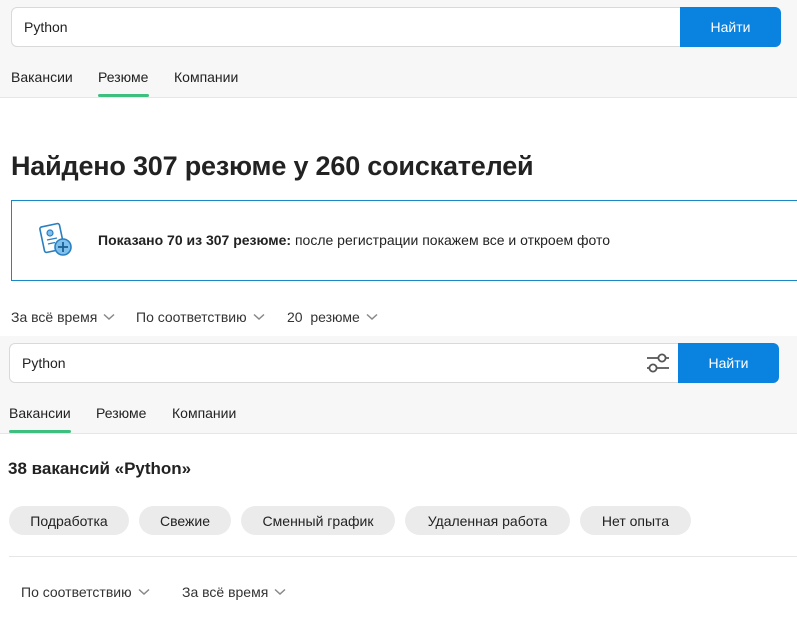 The image size is (797, 620). I want to click on filter-sliders-icon, so click(658, 365).